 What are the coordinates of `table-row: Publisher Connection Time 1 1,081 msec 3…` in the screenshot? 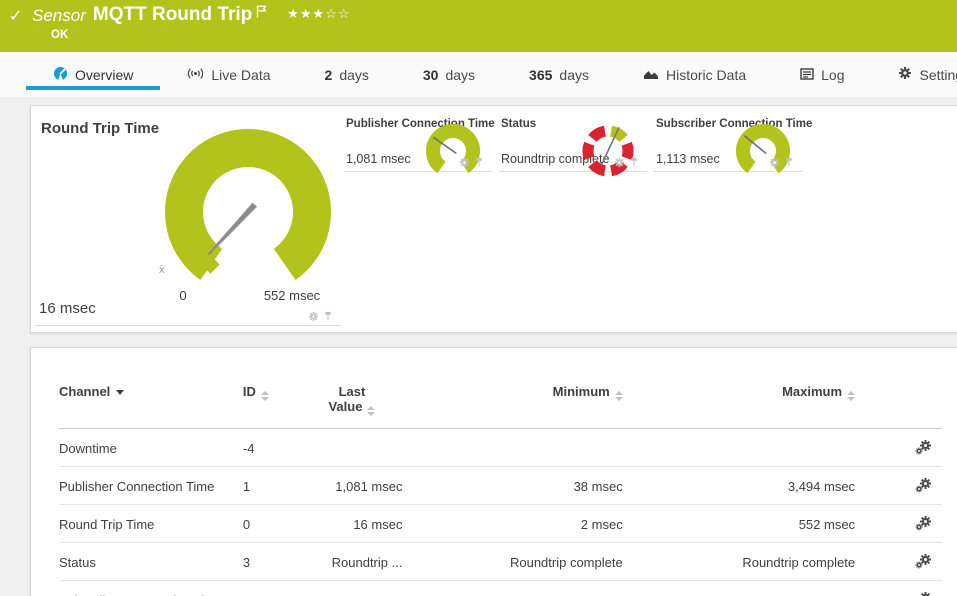 It's located at (500, 485).